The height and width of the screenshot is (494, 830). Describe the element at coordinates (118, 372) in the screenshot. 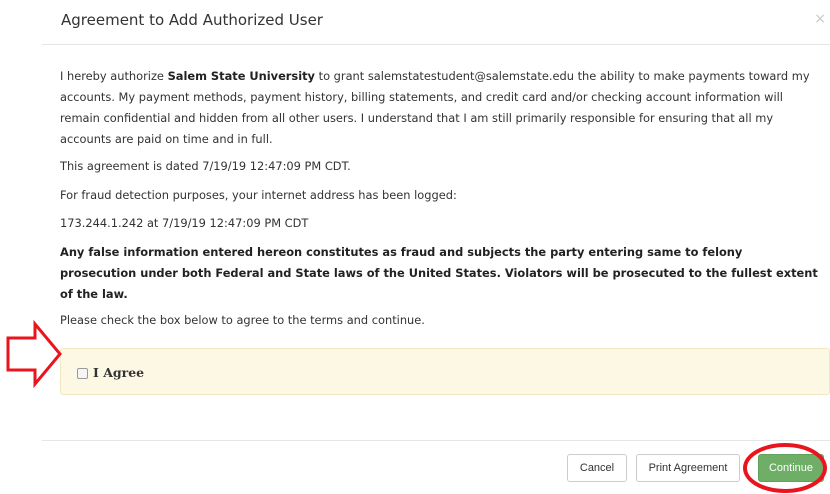

I see `agree-label: I Agree` at that location.